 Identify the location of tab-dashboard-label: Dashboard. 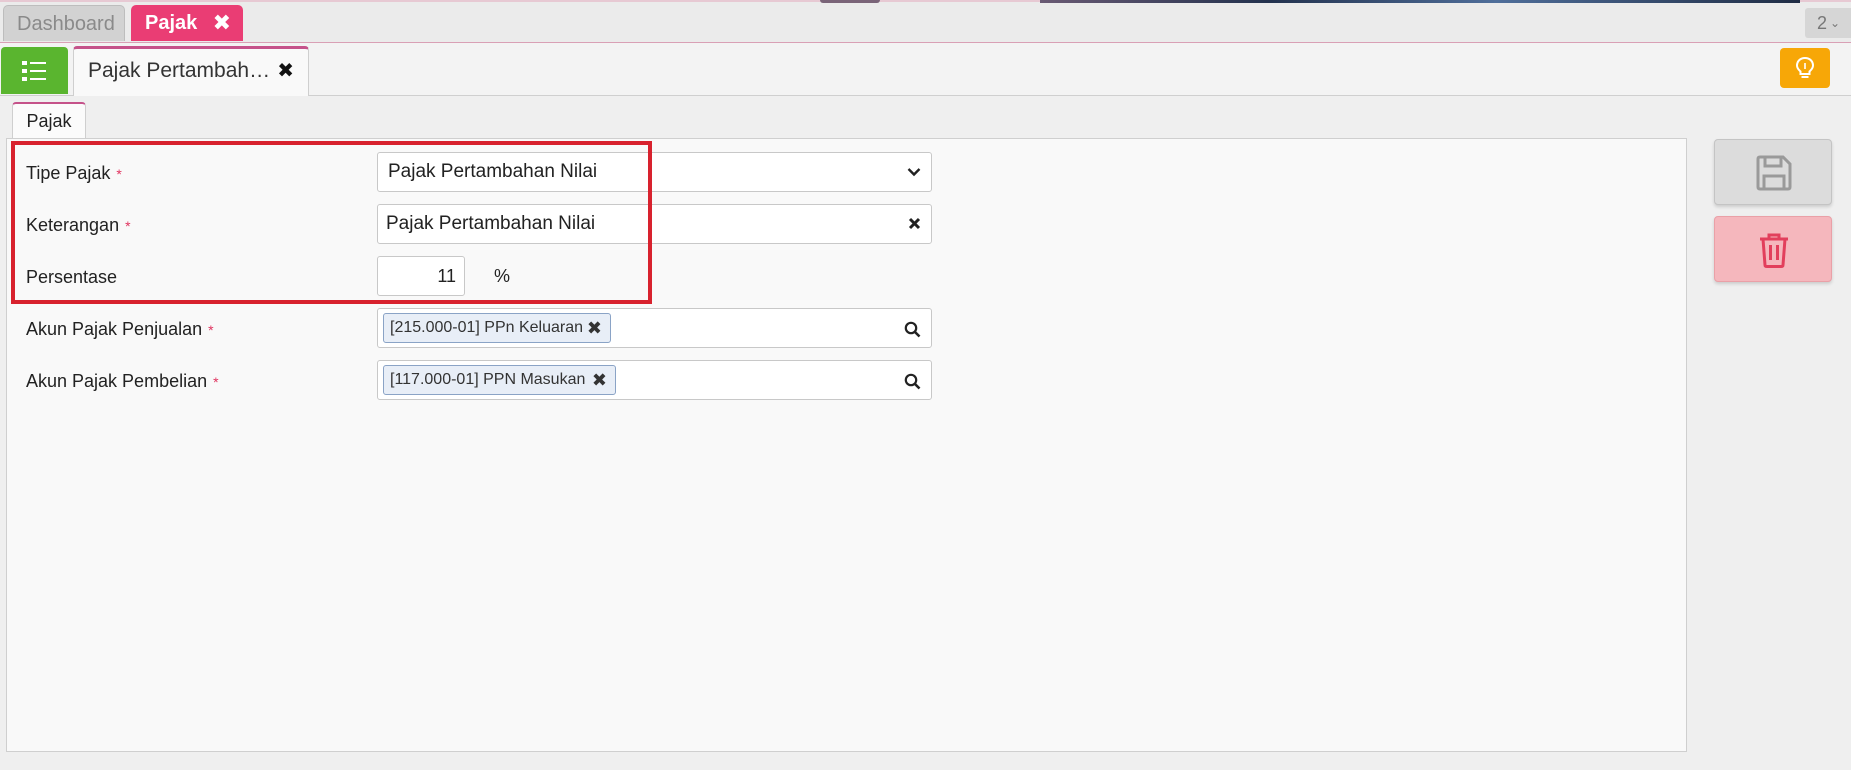
(66, 24).